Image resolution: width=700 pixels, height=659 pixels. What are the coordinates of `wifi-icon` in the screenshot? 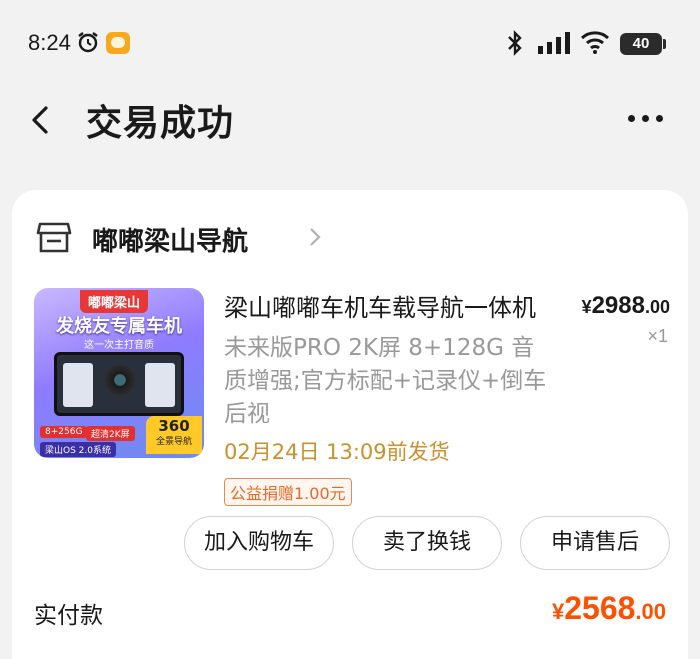 It's located at (595, 42).